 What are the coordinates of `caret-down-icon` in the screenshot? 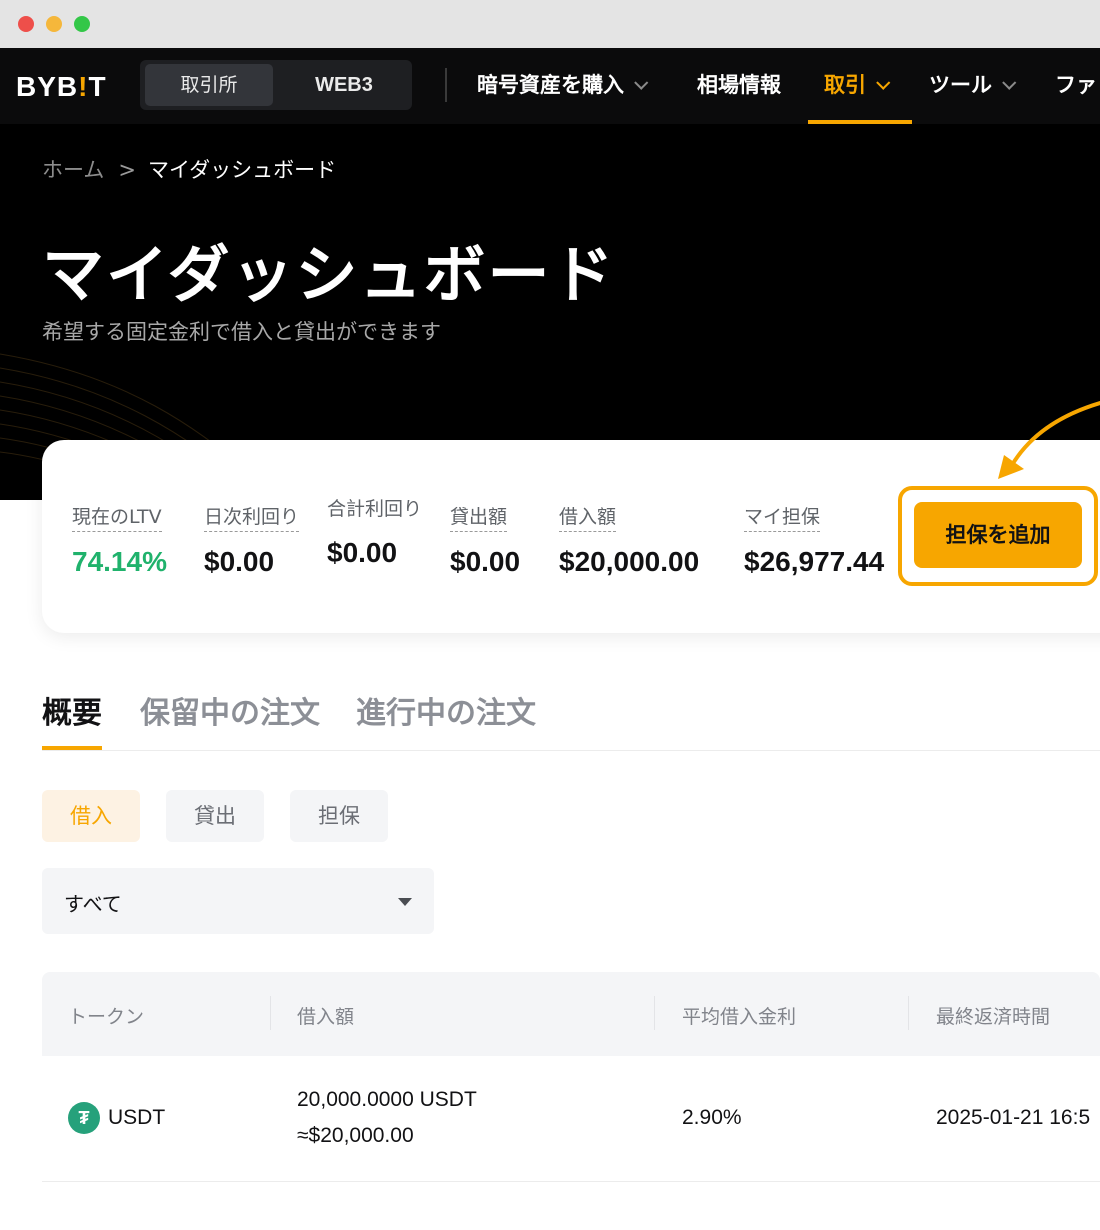 It's located at (405, 902).